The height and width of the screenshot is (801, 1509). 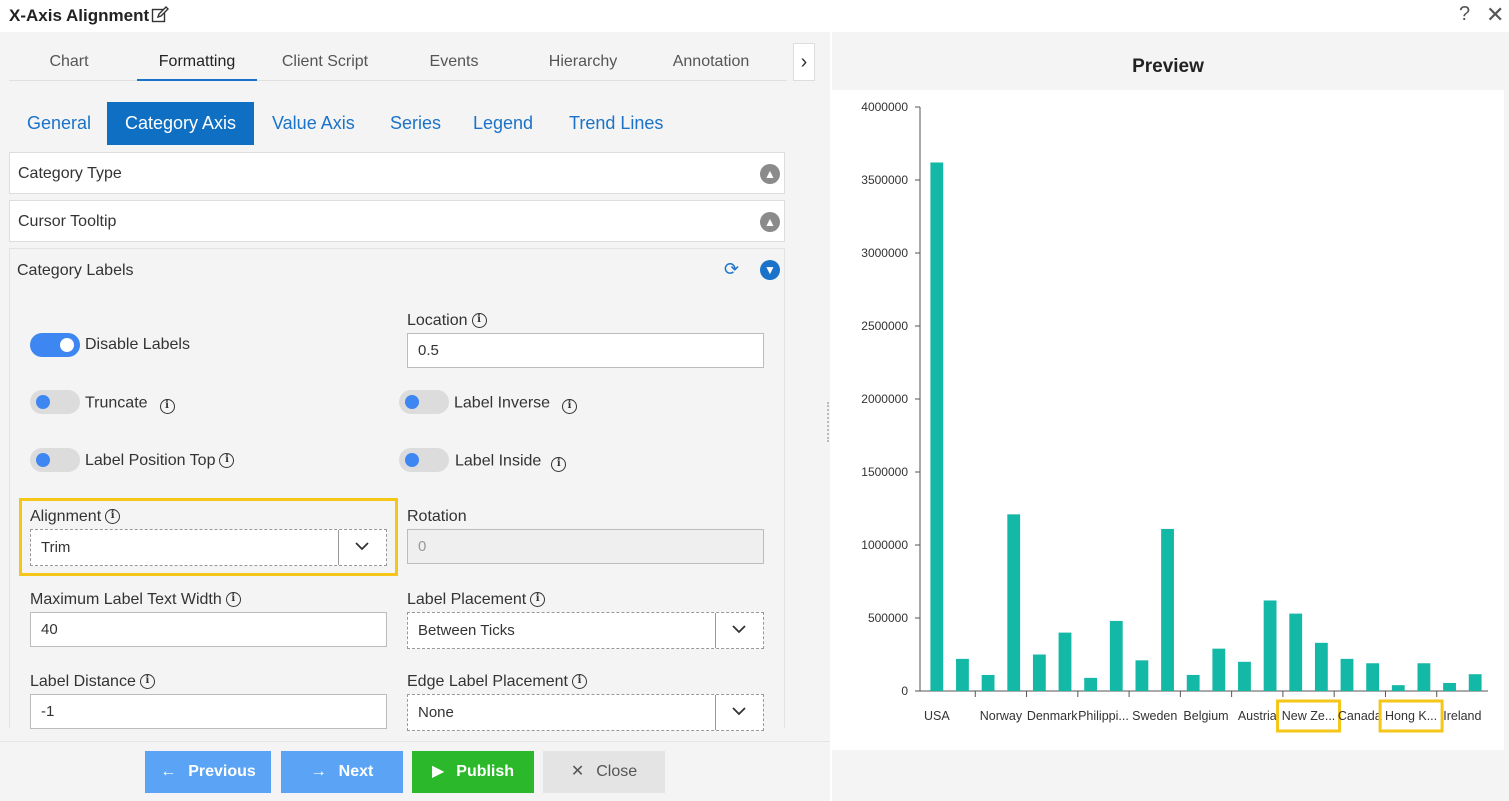 I want to click on resize-handle, so click(x=829, y=422).